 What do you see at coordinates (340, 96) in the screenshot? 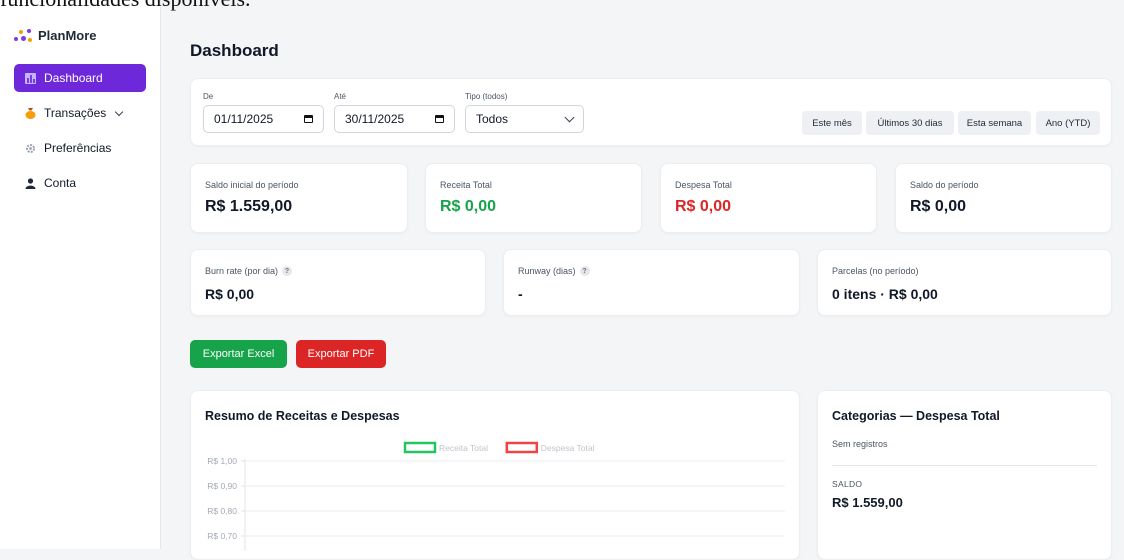
I see `to-label: Até` at bounding box center [340, 96].